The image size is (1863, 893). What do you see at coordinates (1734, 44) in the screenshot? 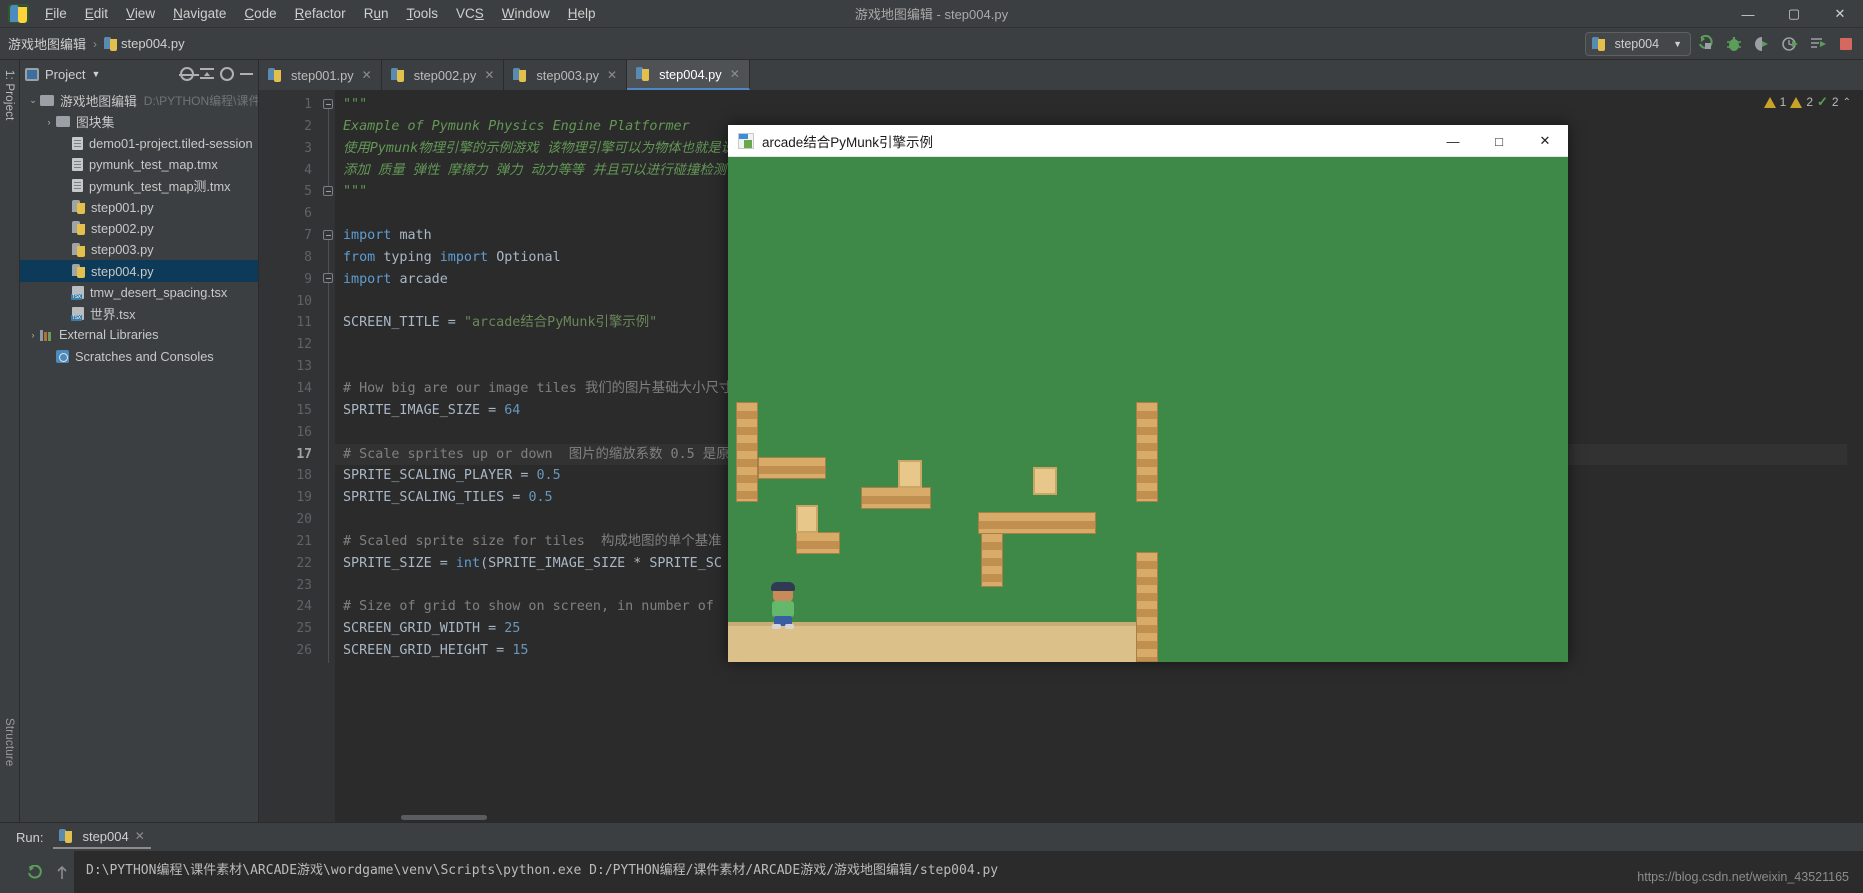
I see `debug-button` at bounding box center [1734, 44].